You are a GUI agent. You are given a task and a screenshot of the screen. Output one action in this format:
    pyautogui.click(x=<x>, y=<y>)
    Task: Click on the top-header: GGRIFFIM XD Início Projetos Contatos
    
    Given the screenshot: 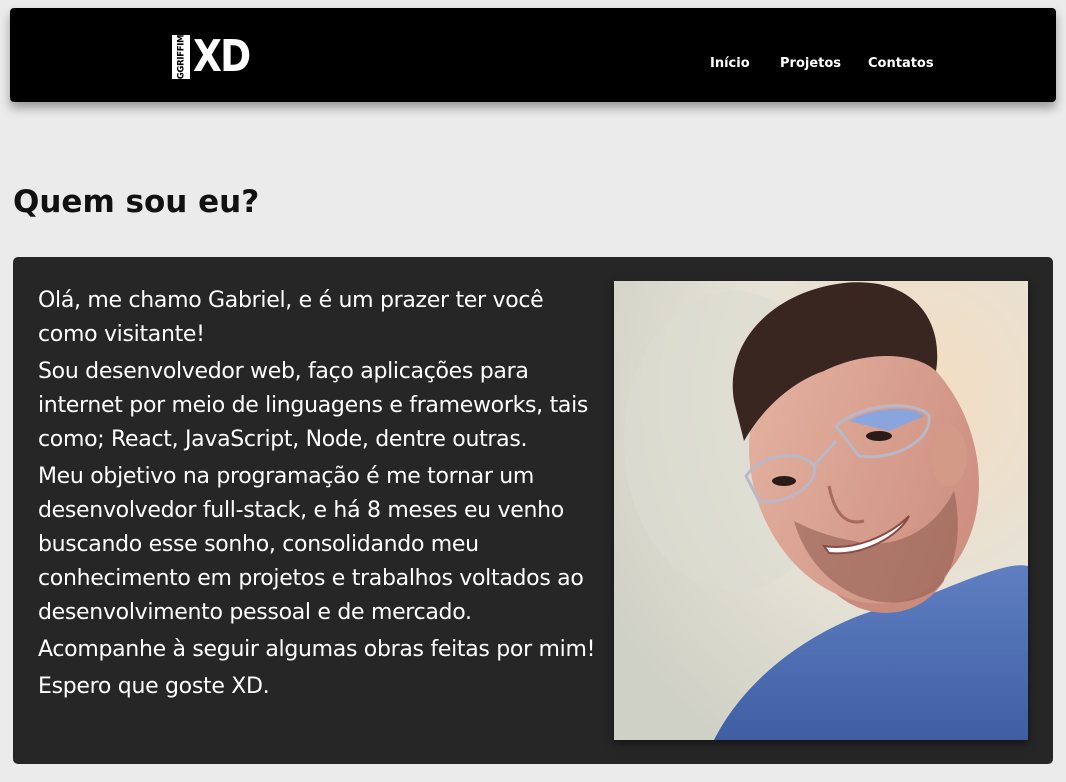 What is the action you would take?
    pyautogui.click(x=533, y=55)
    